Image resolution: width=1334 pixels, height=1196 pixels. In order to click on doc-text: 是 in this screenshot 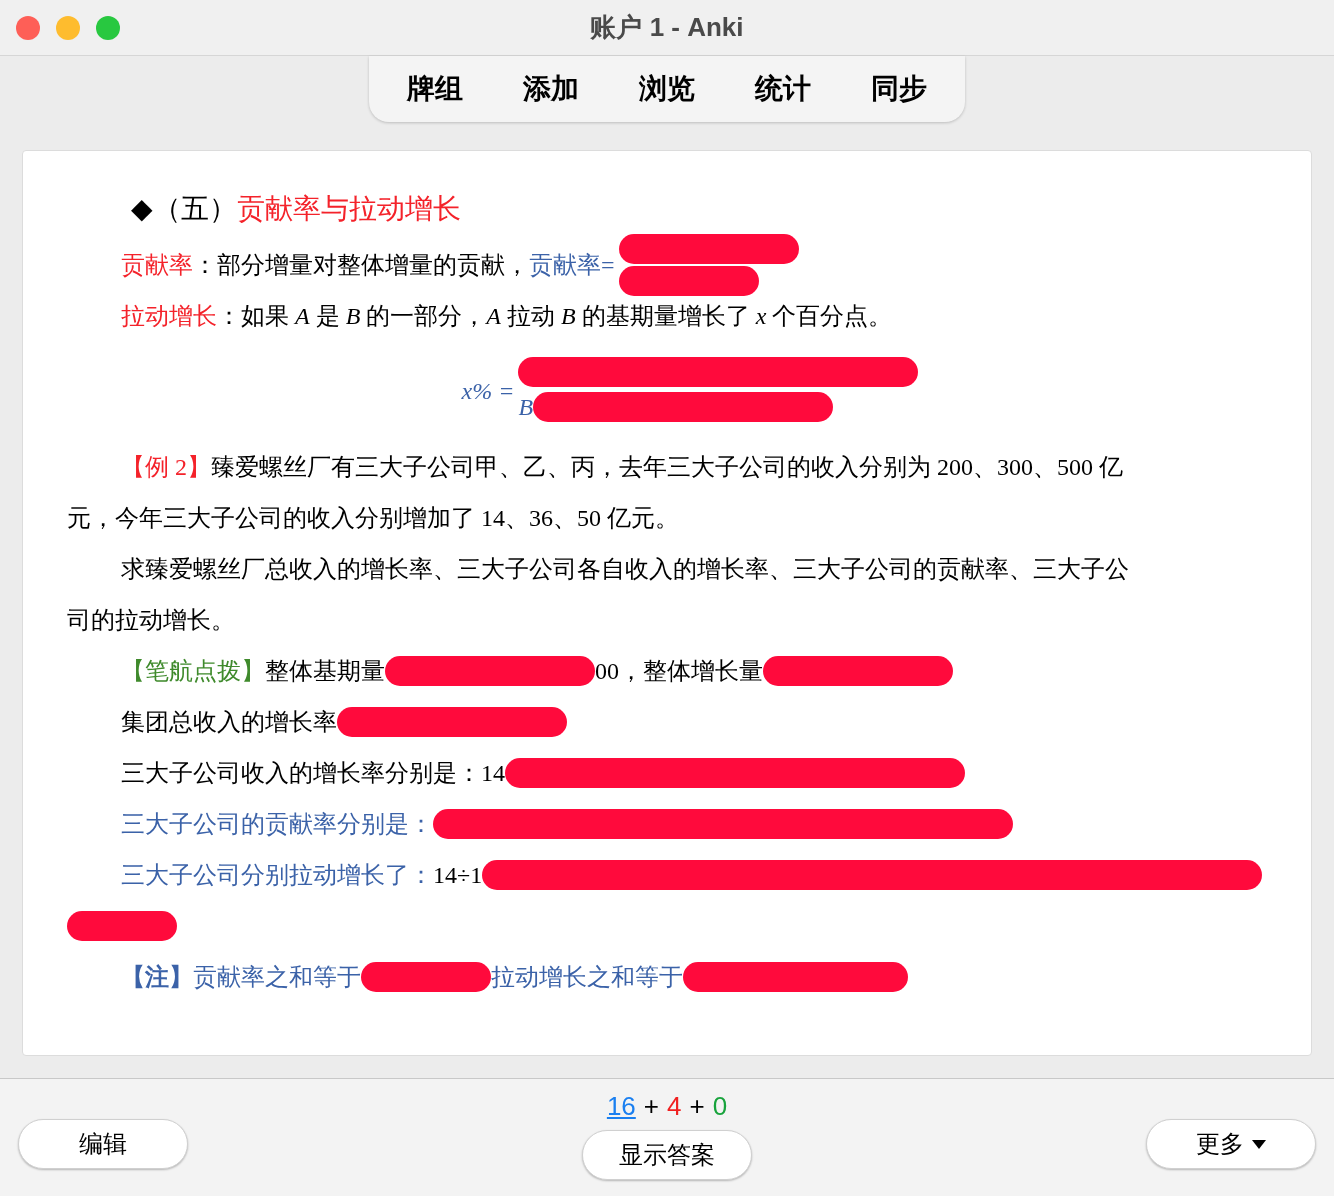, I will do `click(327, 316)`.